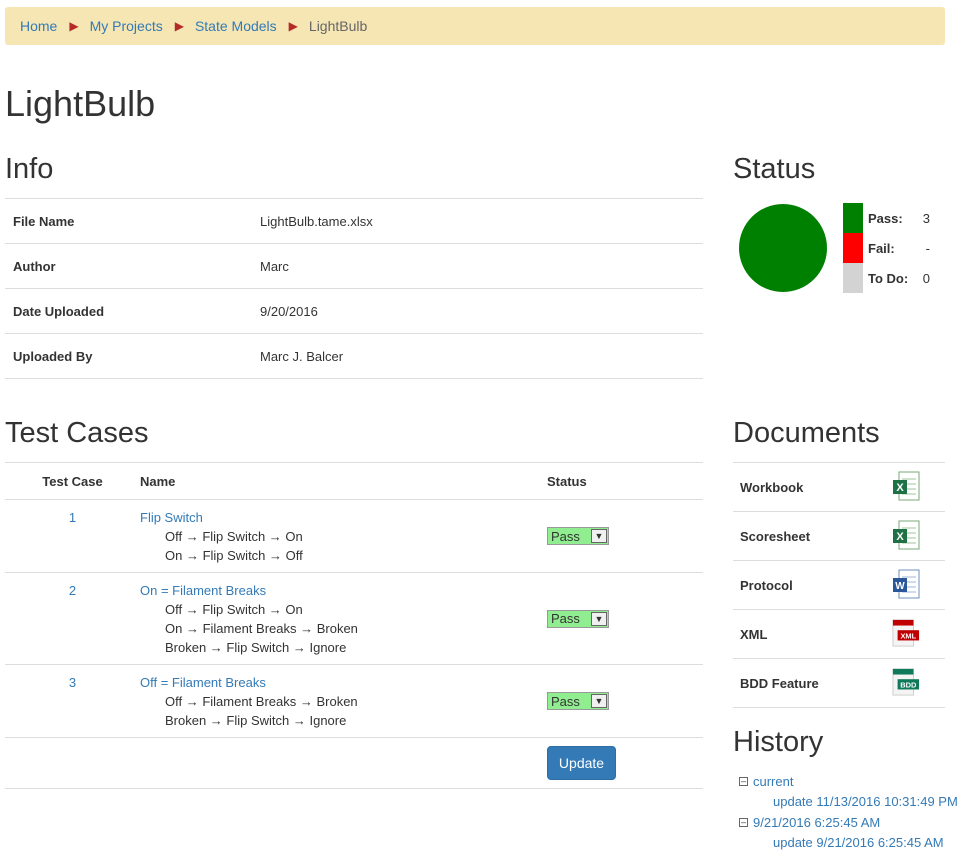 This screenshot has height=856, width=975. I want to click on status-legend: Pass: 3 Fail: - To Do: 0, so click(886, 248).